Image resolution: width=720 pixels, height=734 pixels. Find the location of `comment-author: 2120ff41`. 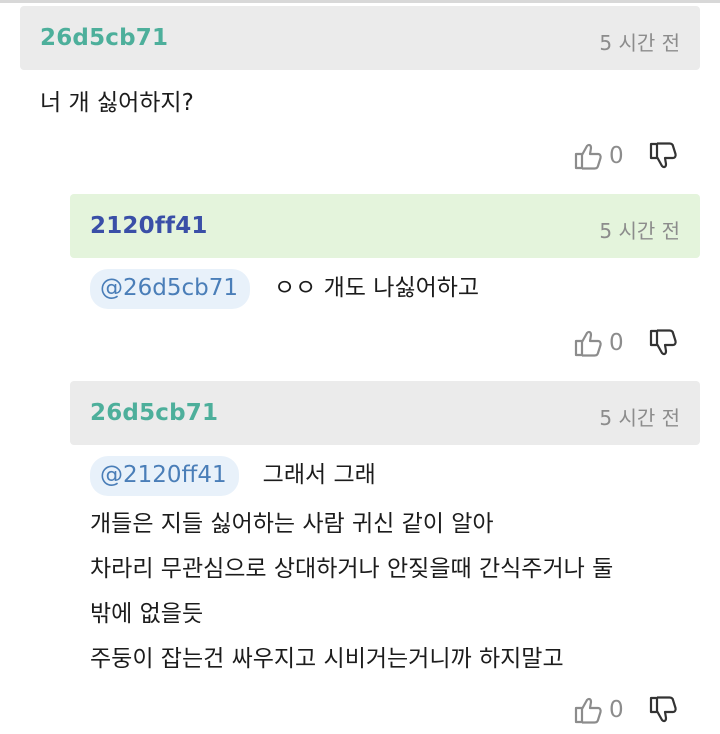

comment-author: 2120ff41 is located at coordinates (149, 226).